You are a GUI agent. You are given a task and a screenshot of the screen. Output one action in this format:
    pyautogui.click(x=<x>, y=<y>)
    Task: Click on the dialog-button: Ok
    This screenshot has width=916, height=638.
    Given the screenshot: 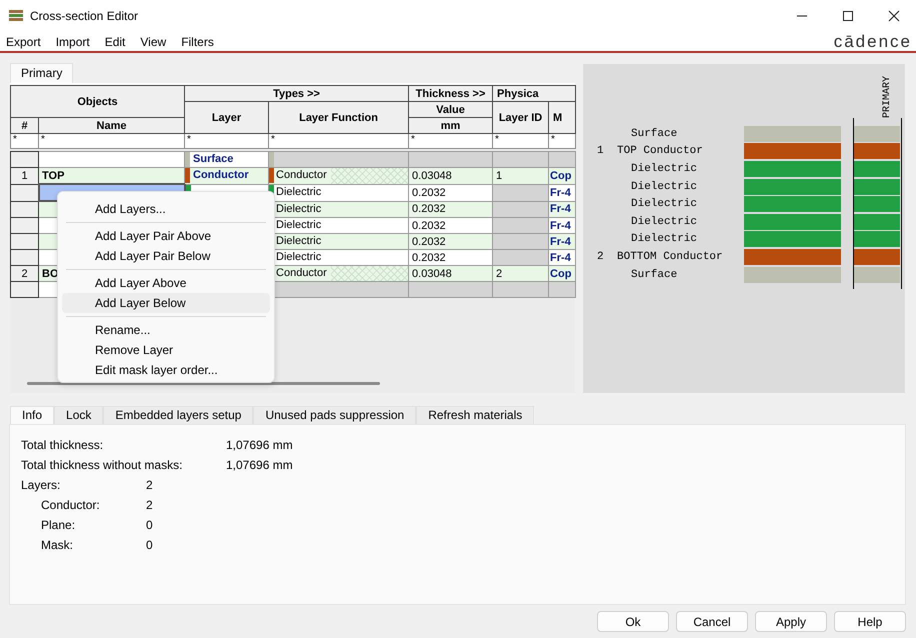 What is the action you would take?
    pyautogui.click(x=633, y=621)
    